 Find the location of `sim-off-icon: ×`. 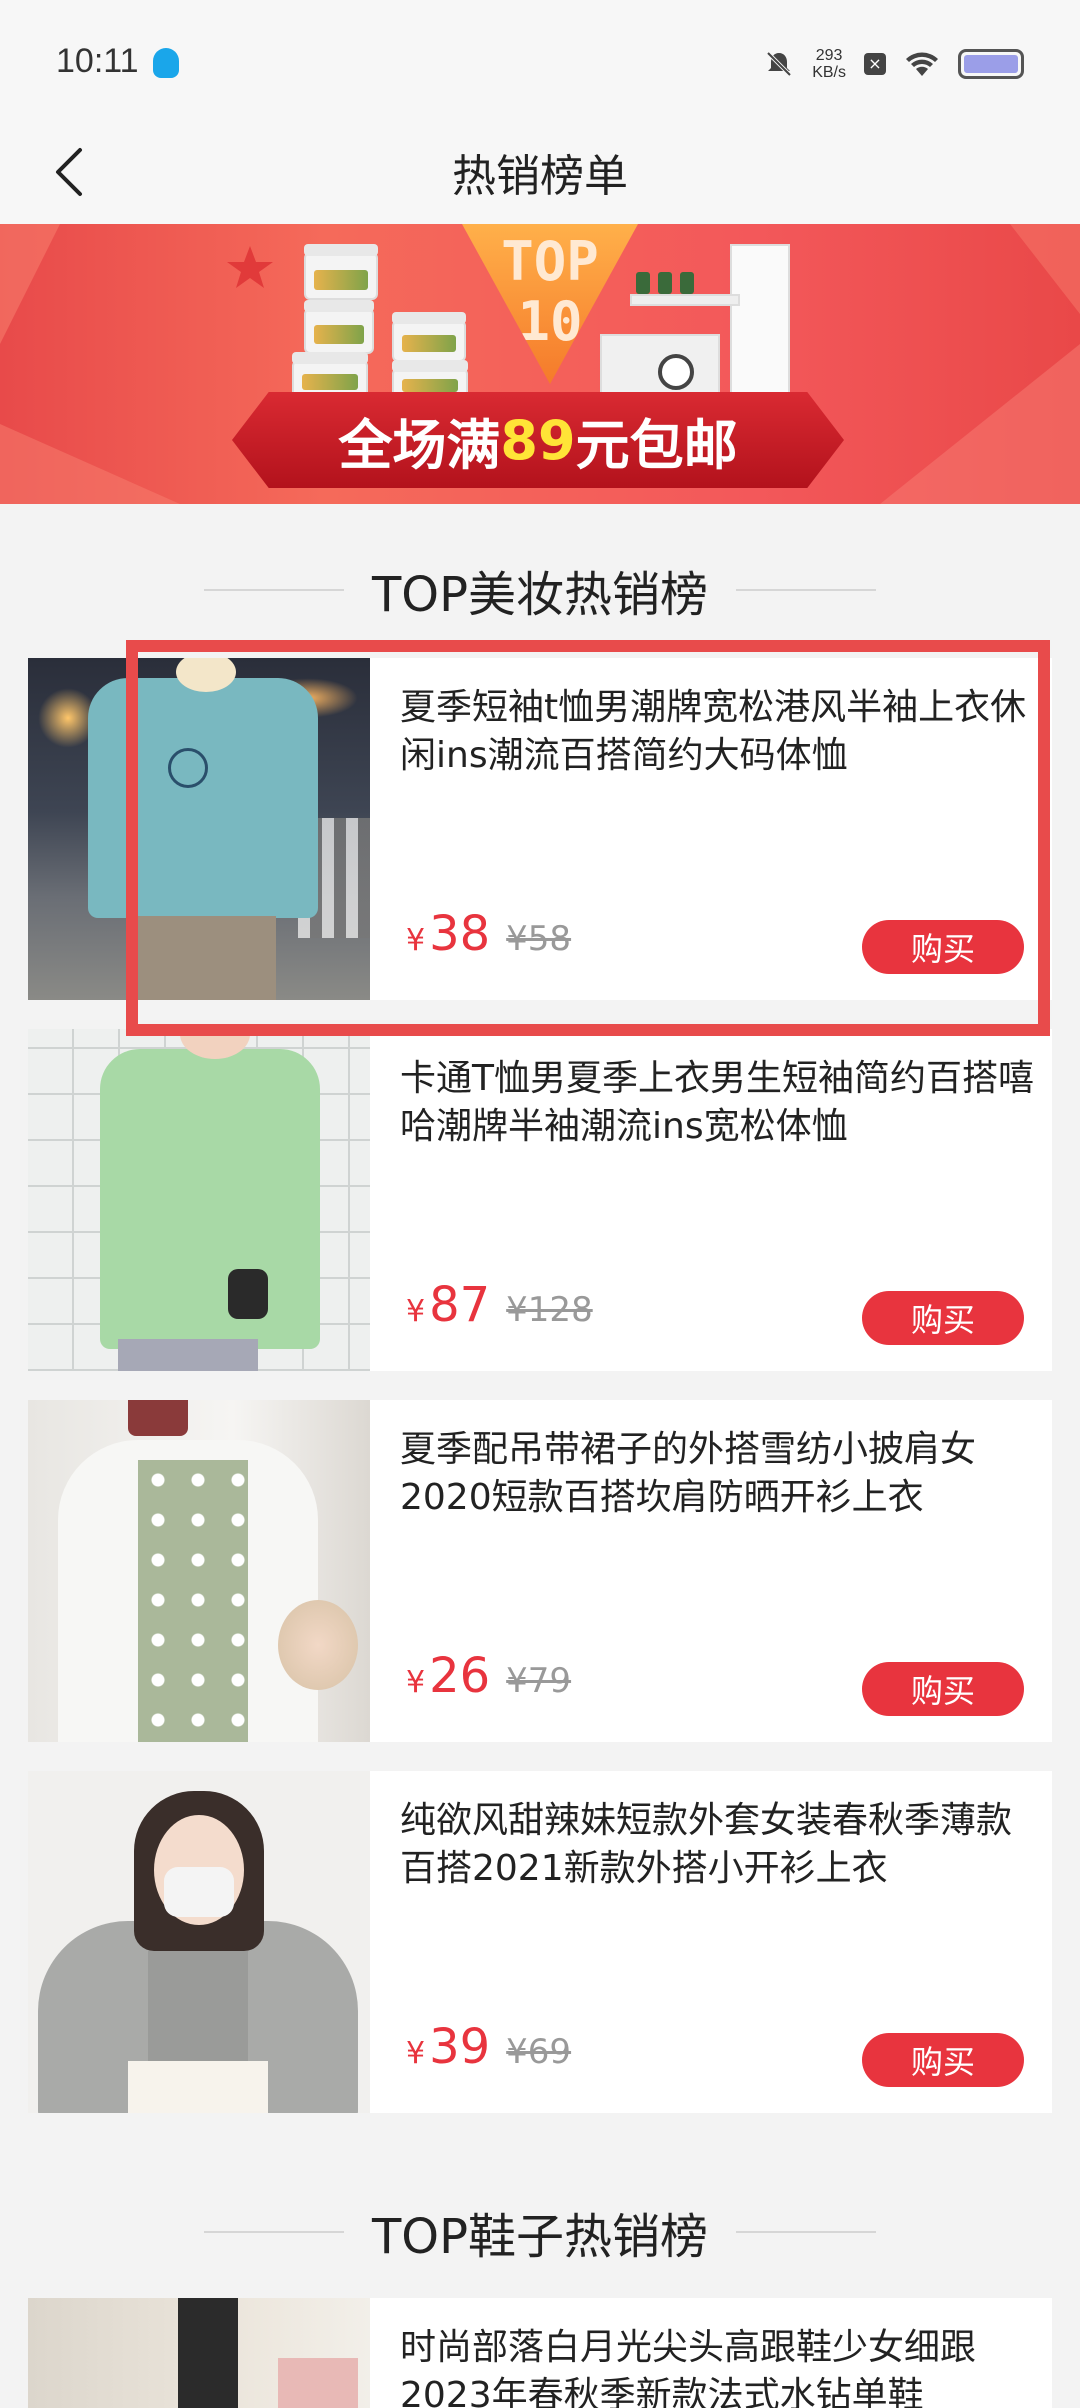

sim-off-icon: × is located at coordinates (875, 64).